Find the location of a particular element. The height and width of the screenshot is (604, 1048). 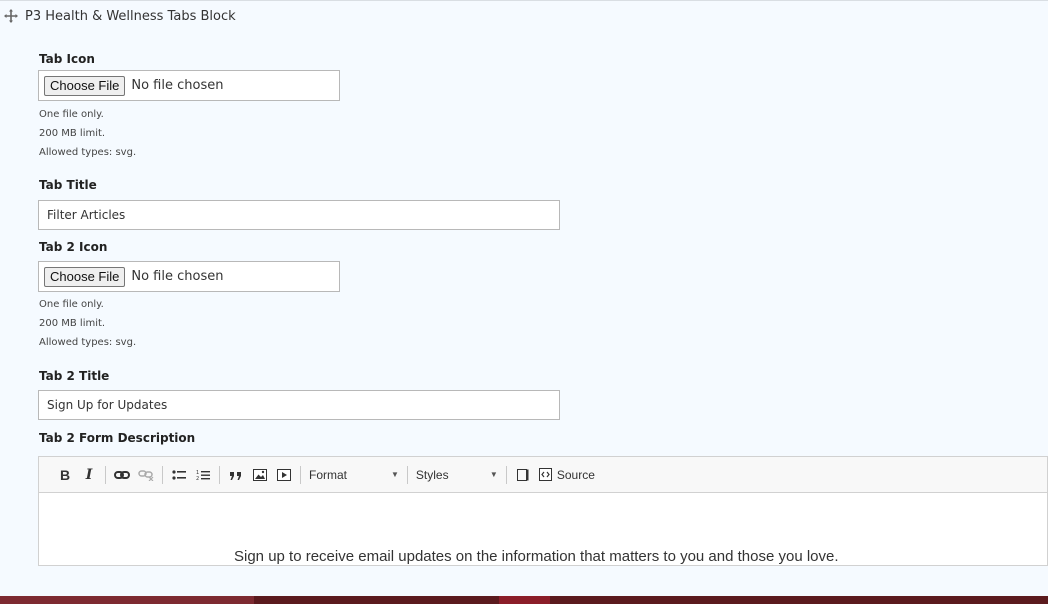

editor-toolbar: B I 12 Format ▼ Styles ▼ Source is located at coordinates (543, 475).